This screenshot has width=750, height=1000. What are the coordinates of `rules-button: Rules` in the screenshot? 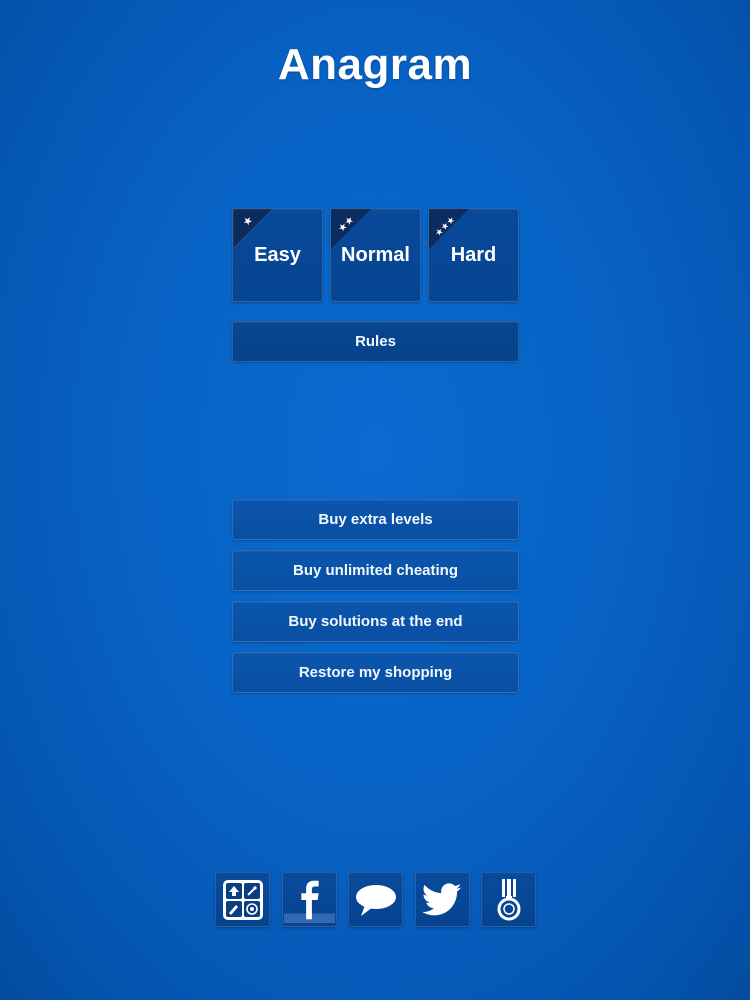 It's located at (375, 341).